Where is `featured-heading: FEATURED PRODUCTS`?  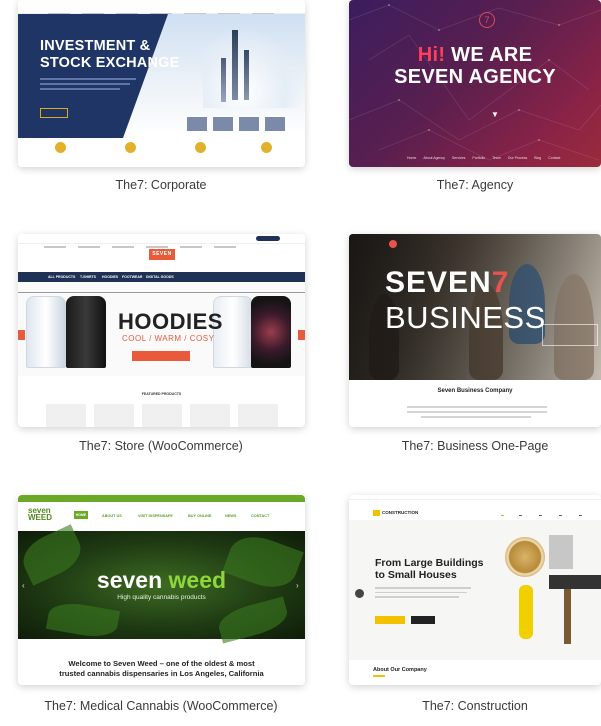
featured-heading: FEATURED PRODUCTS is located at coordinates (161, 394).